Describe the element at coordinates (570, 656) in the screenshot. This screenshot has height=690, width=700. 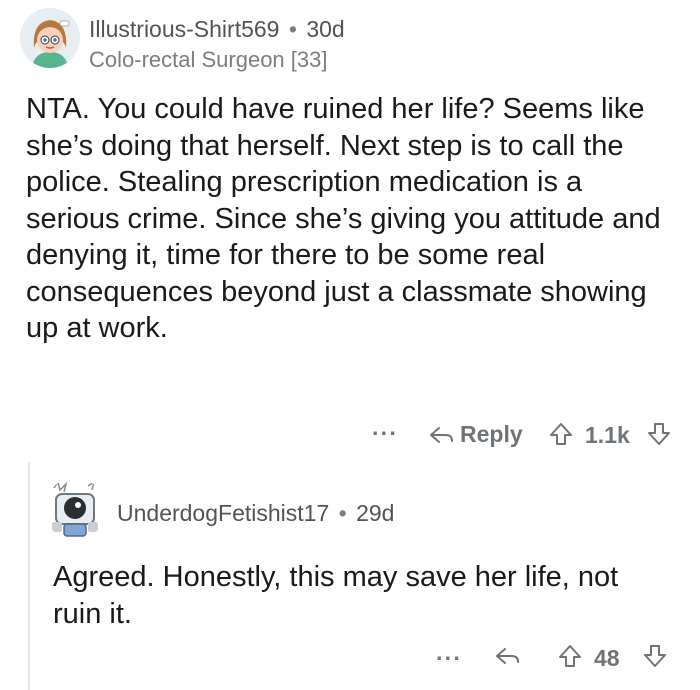
I see `reply-upvote-icon` at that location.